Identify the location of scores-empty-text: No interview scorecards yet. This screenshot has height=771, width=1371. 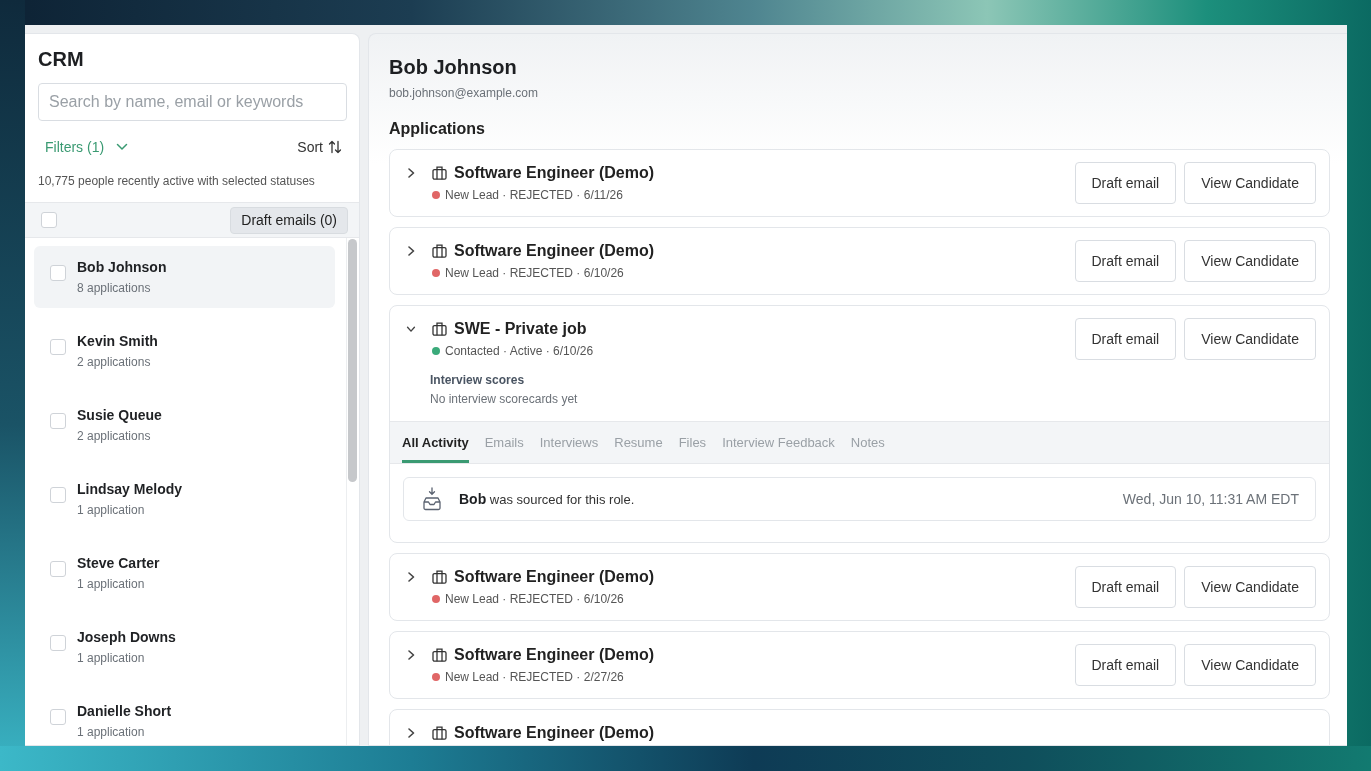
(504, 399).